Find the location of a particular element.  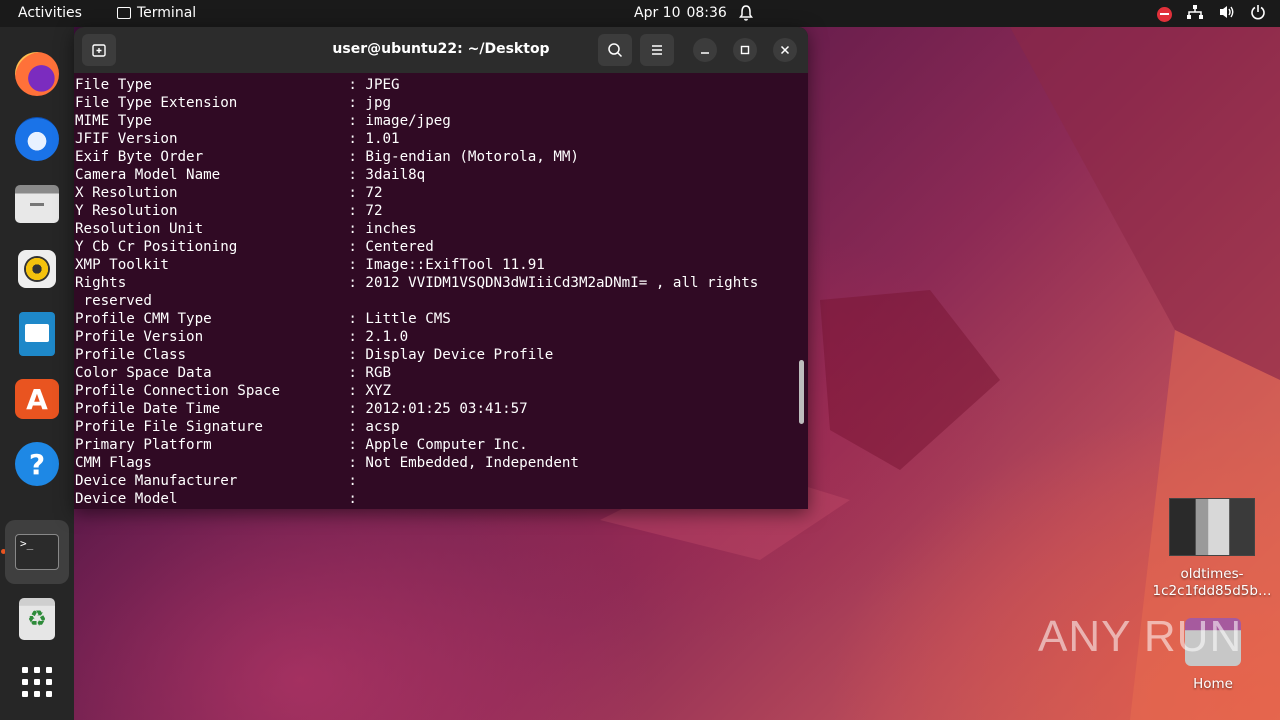

show-apps-icon is located at coordinates (37, 682).